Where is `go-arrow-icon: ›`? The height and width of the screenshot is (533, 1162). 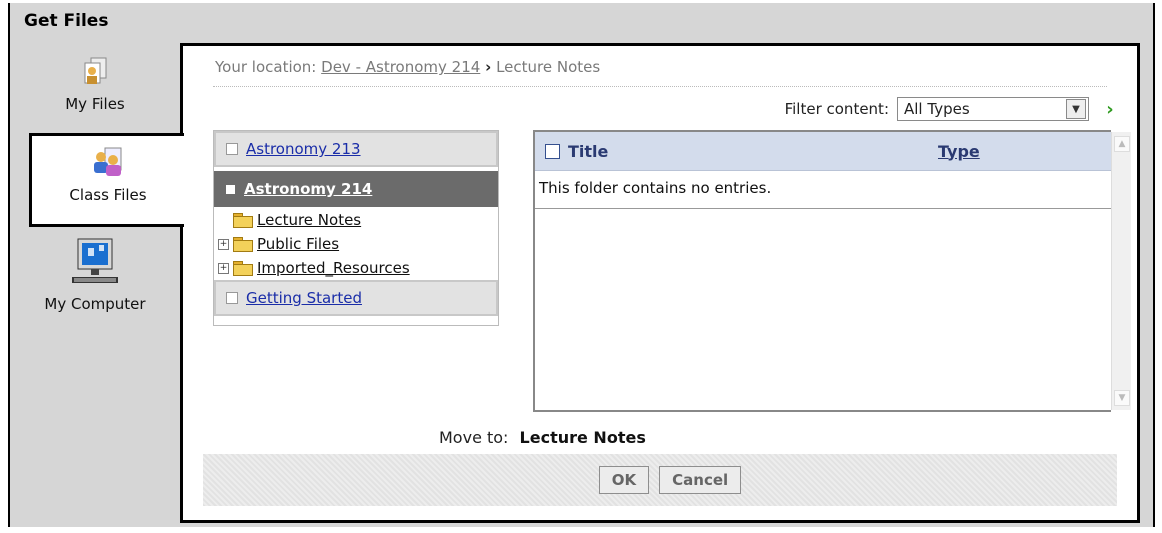
go-arrow-icon: › is located at coordinates (1110, 109).